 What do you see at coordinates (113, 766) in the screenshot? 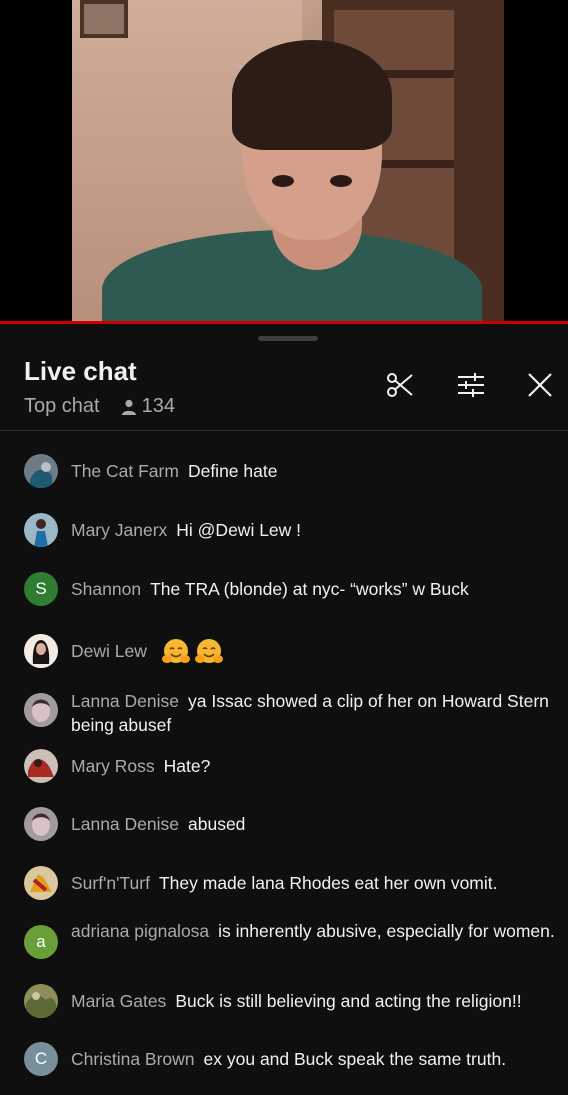
I see `message-author: Mary Ross` at bounding box center [113, 766].